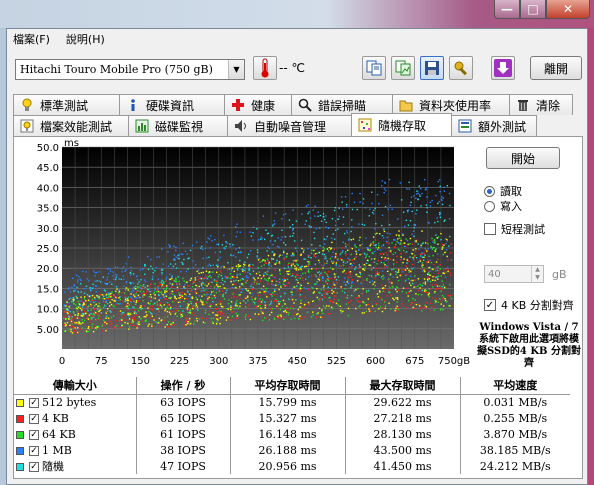 The width and height of the screenshot is (594, 485). Describe the element at coordinates (403, 68) in the screenshot. I see `copy-image-button` at that location.